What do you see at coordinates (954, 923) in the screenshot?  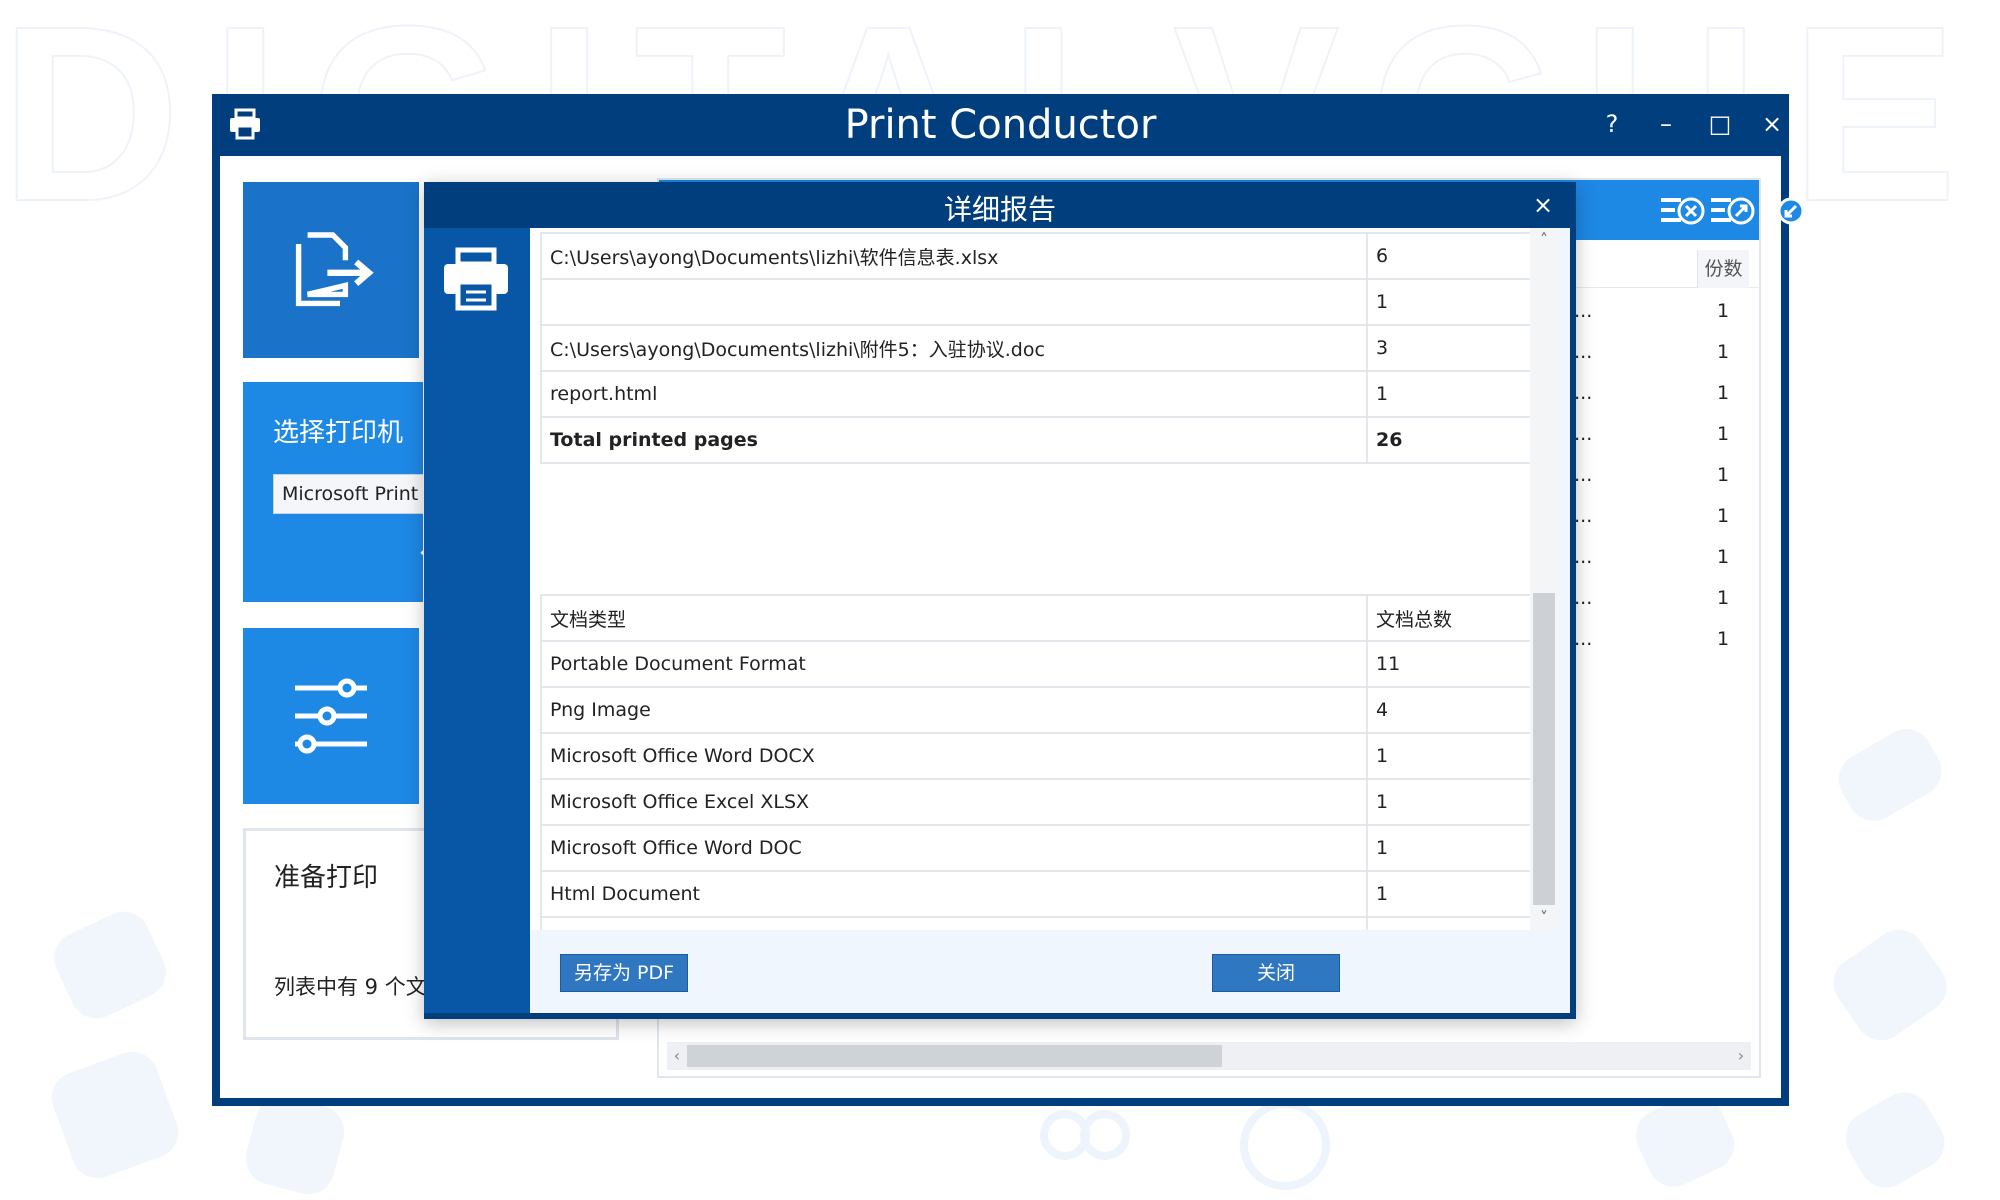 I see `total-documents-label: Total printed documents` at bounding box center [954, 923].